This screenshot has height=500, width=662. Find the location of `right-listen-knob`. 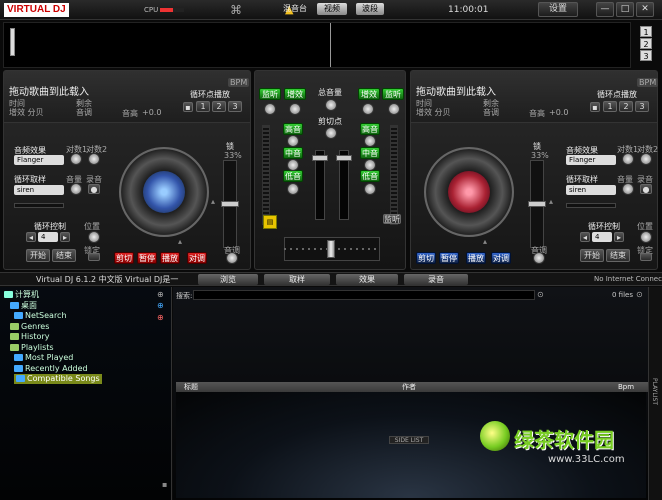

right-listen-knob is located at coordinates (394, 109).